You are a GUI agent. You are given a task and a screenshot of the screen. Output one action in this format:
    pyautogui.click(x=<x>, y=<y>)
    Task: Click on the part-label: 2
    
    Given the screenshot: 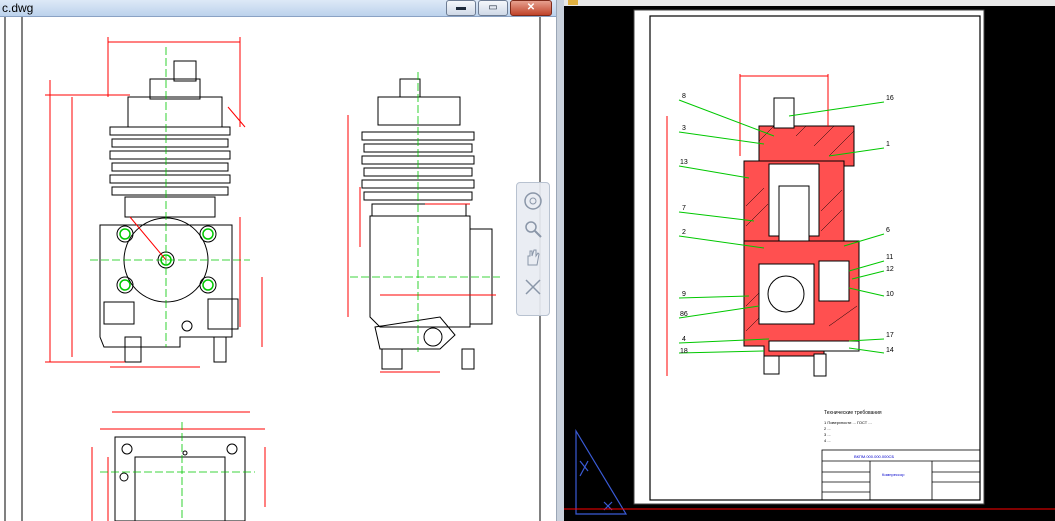 What is the action you would take?
    pyautogui.click(x=684, y=232)
    